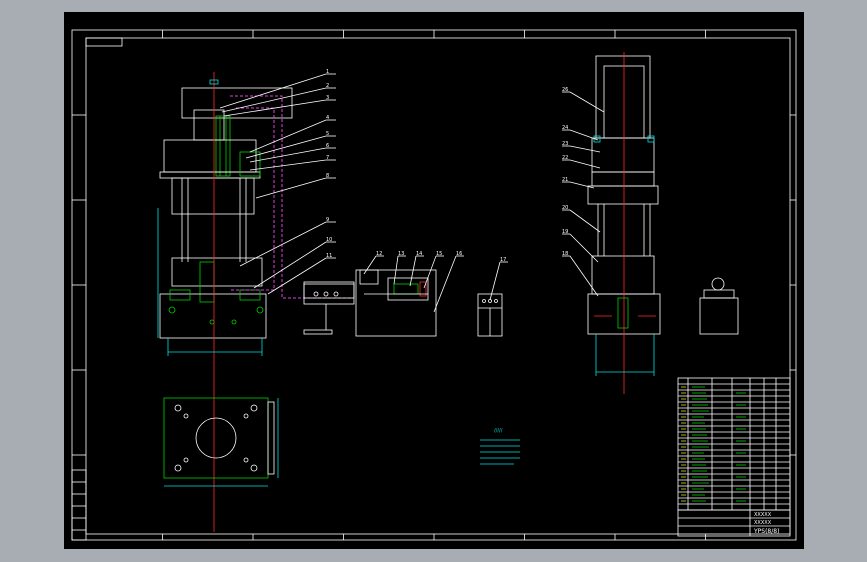 Image resolution: width=867 pixels, height=562 pixels. What do you see at coordinates (565, 128) in the screenshot?
I see `balloon-side-24: 24` at bounding box center [565, 128].